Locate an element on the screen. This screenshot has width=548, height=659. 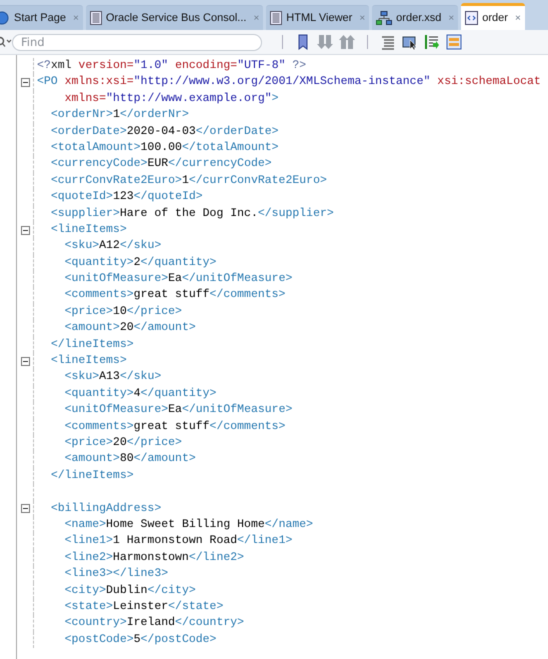
search-icon is located at coordinates (6, 42).